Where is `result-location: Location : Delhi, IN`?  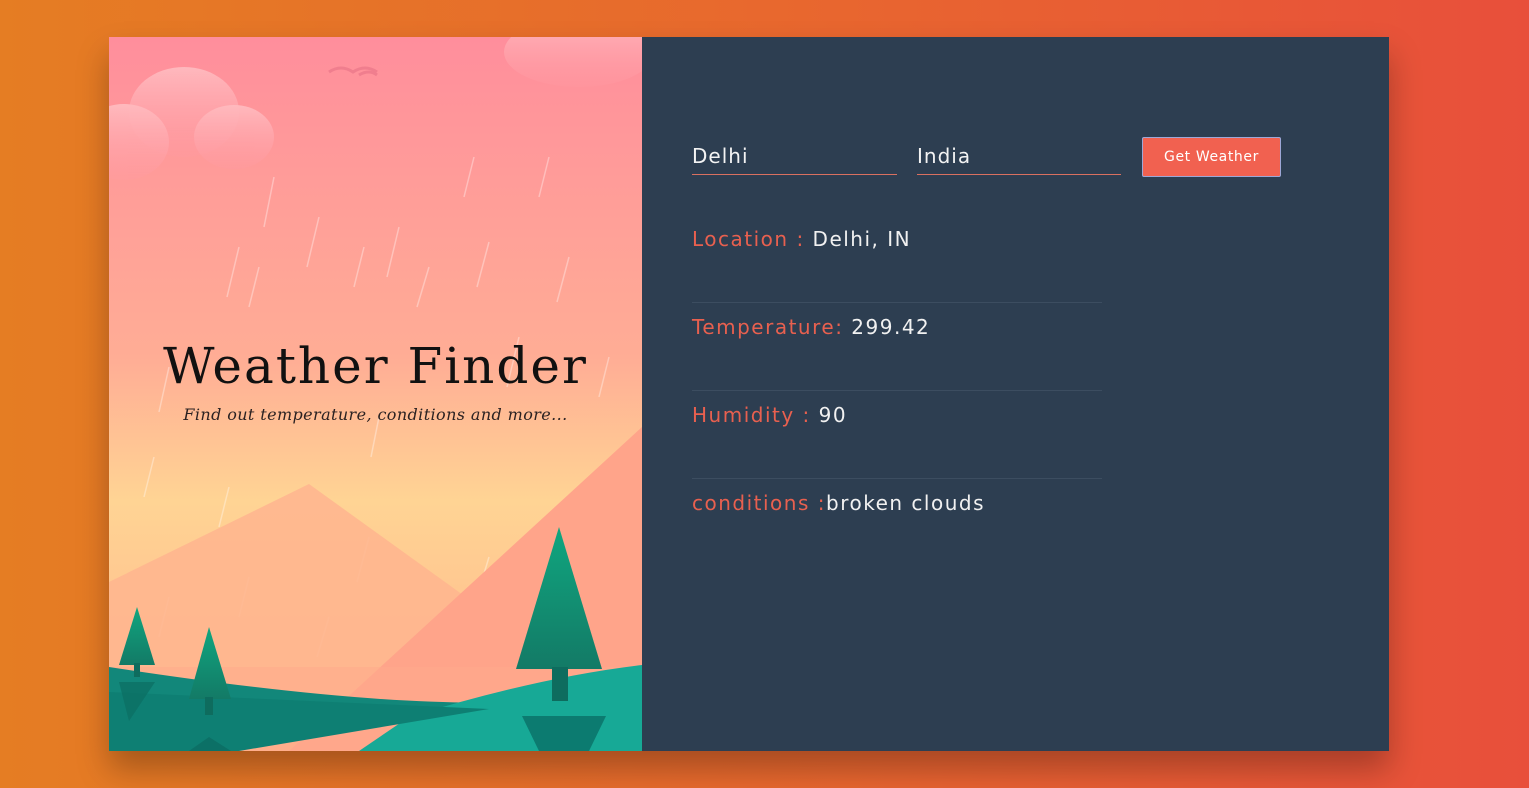 result-location: Location : Delhi, IN is located at coordinates (897, 259).